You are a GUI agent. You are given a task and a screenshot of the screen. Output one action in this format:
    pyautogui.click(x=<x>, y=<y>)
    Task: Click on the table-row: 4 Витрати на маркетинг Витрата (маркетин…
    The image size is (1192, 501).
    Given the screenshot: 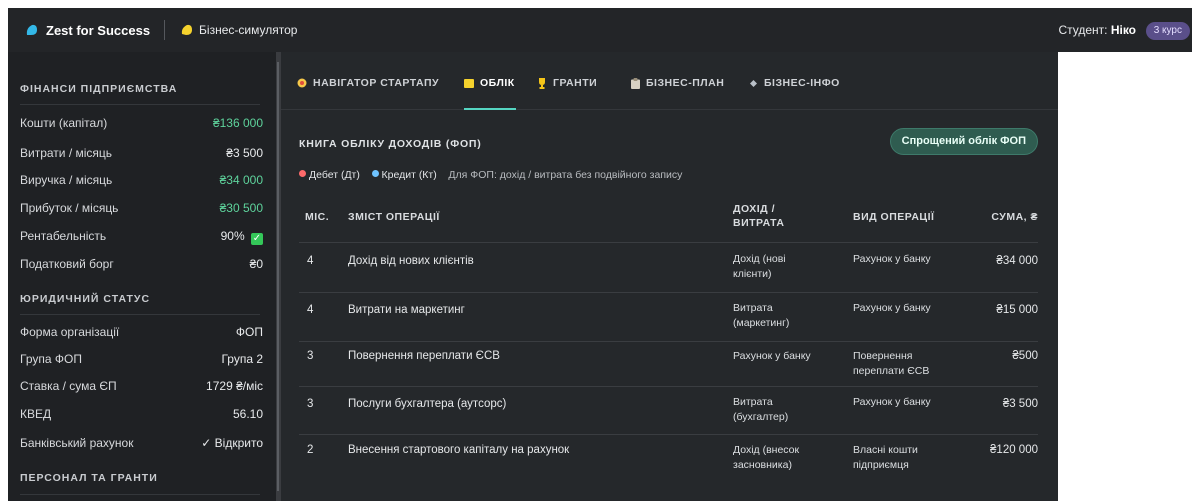 What is the action you would take?
    pyautogui.click(x=669, y=317)
    